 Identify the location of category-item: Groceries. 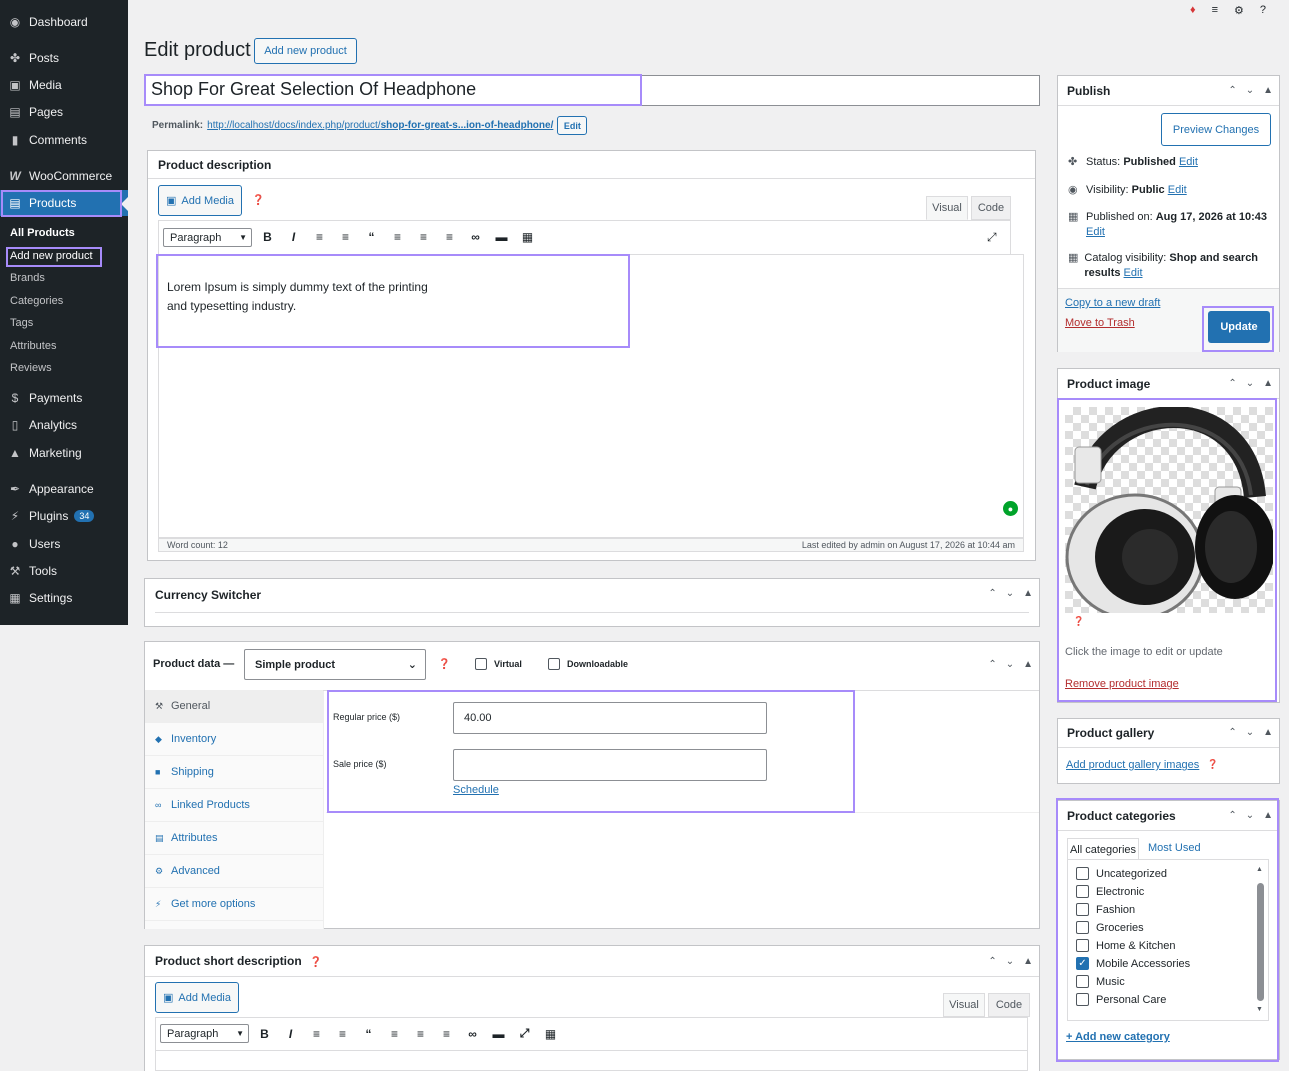
(1110, 927).